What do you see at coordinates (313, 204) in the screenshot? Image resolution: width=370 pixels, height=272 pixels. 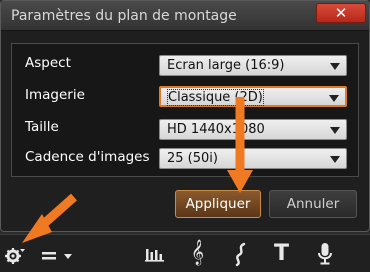 I see `cancel-button: Annuler` at bounding box center [313, 204].